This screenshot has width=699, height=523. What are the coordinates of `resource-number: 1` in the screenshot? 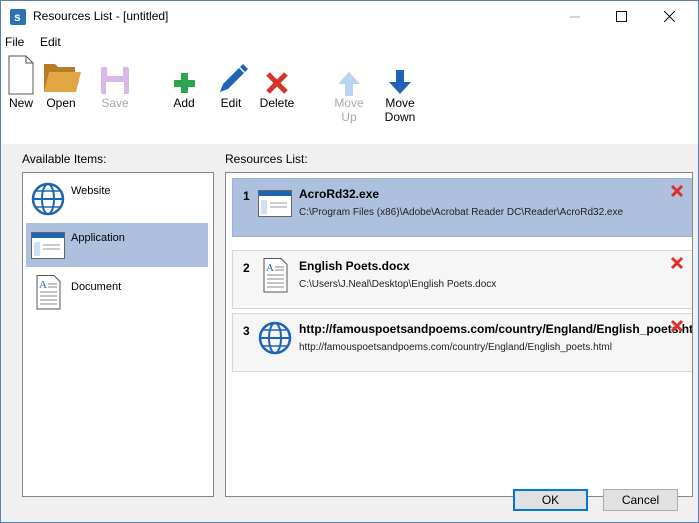 It's located at (246, 196).